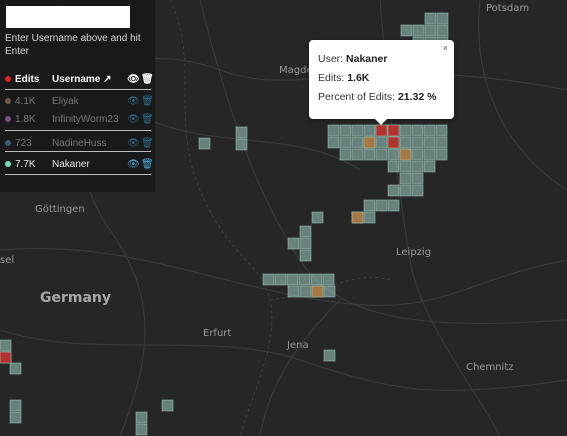  I want to click on header-edits: Edits, so click(33, 79).